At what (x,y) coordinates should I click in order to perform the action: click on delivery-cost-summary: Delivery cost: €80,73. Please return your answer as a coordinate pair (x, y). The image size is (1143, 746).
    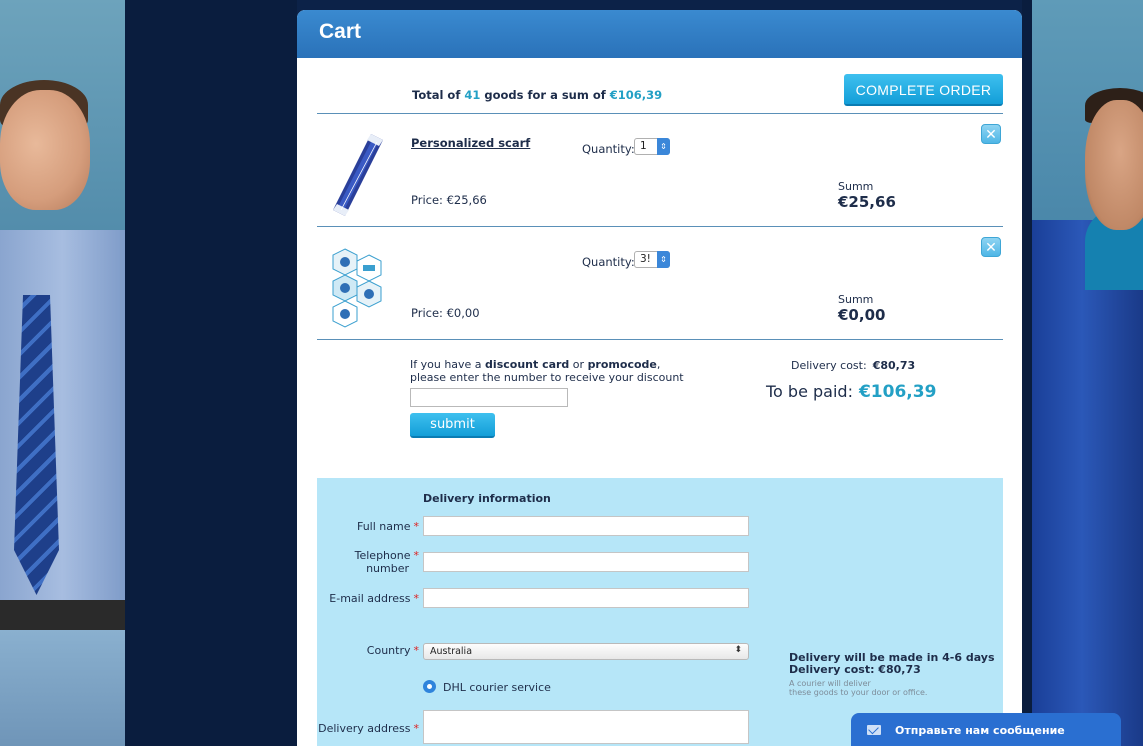
    Looking at the image, I should click on (853, 365).